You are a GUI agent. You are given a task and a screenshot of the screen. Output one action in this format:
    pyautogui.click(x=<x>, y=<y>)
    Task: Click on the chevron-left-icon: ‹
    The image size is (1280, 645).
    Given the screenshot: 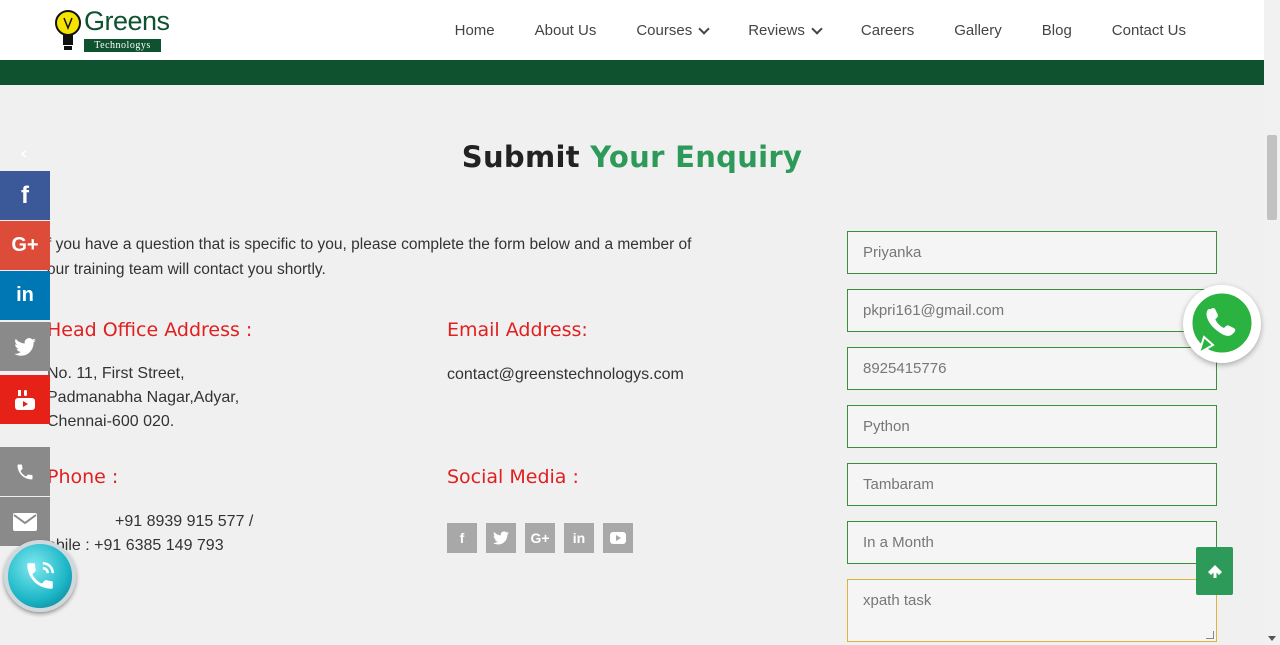 What is the action you would take?
    pyautogui.click(x=23, y=153)
    